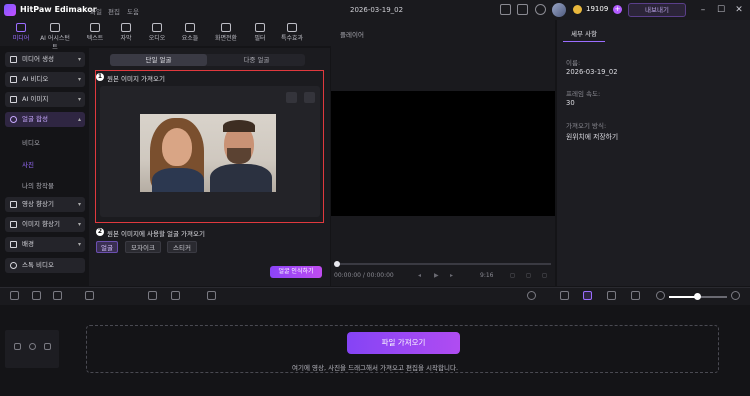 This screenshot has width=750, height=396. I want to click on subtitle-icon, so click(126, 27).